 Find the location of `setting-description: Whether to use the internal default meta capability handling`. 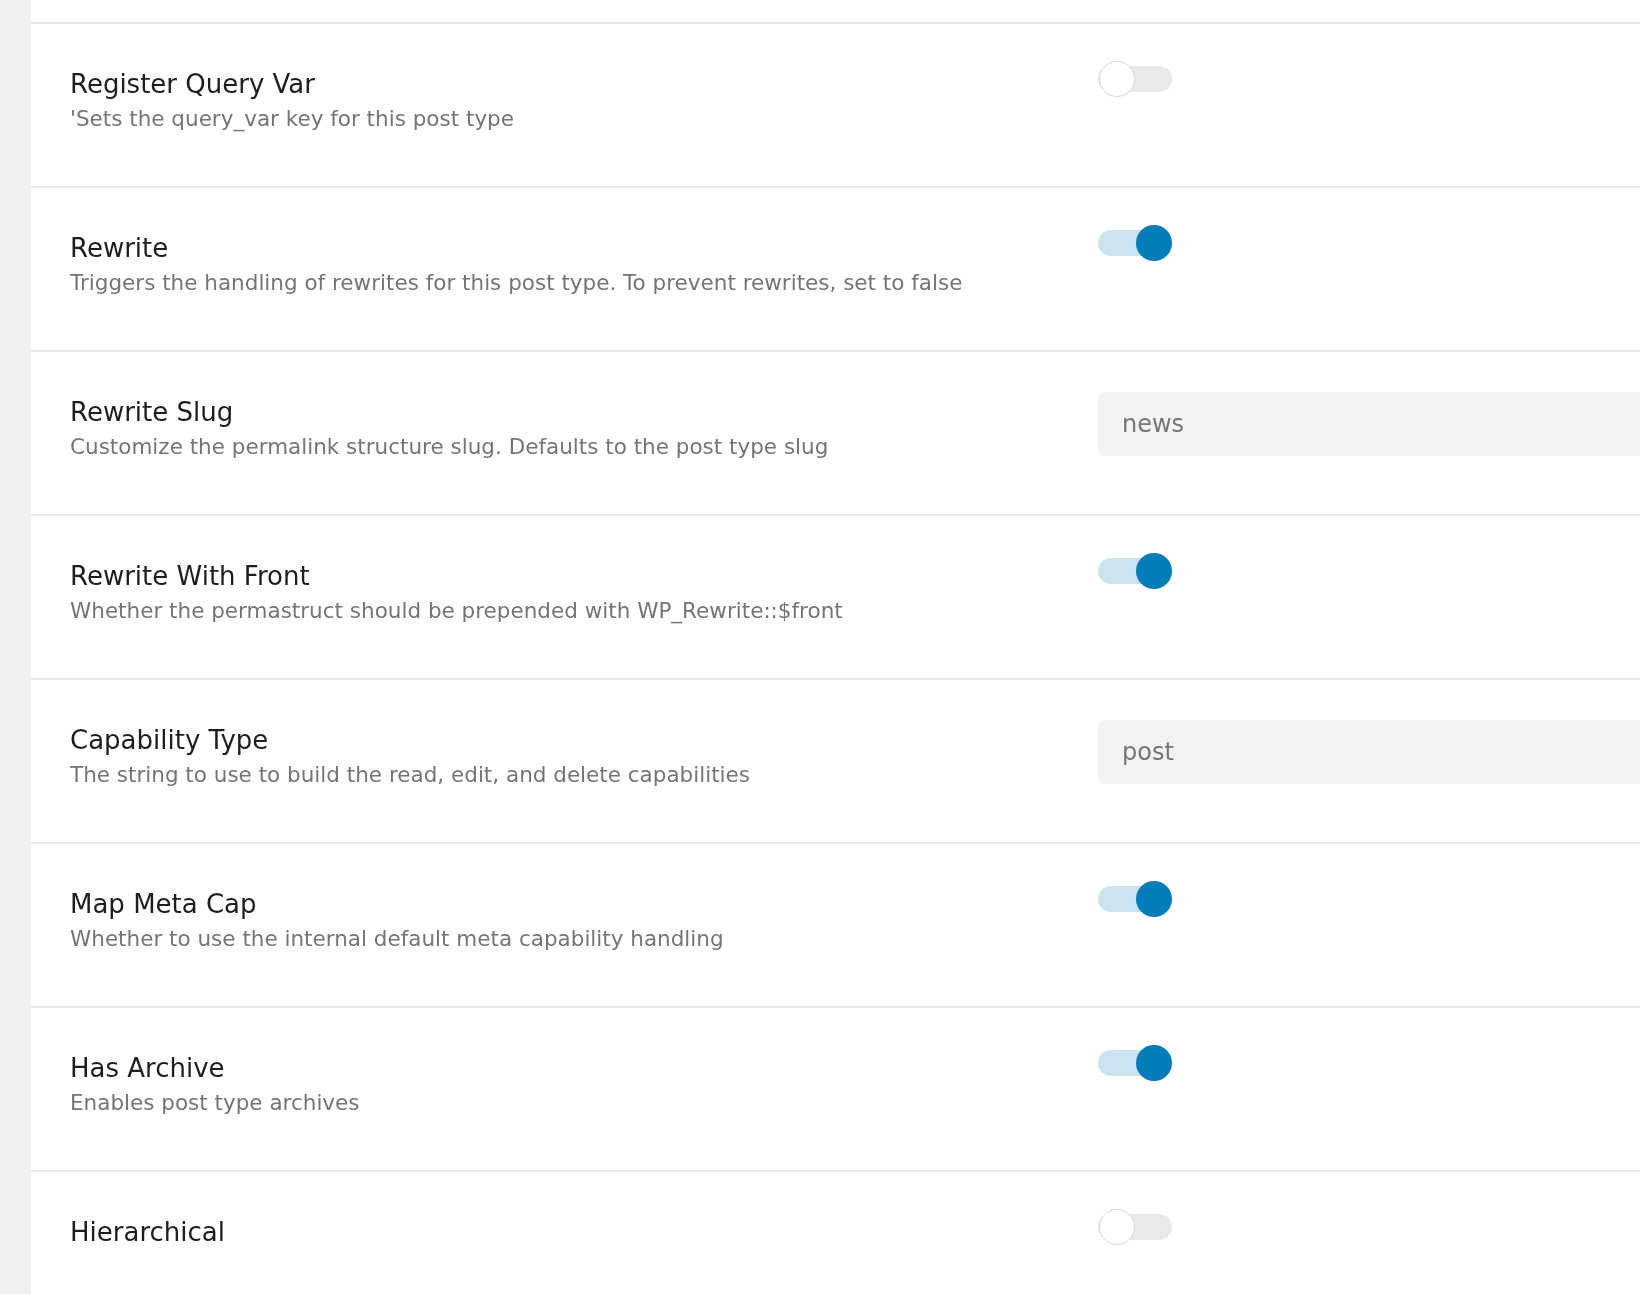

setting-description: Whether to use the internal default meta capability handling is located at coordinates (397, 939).